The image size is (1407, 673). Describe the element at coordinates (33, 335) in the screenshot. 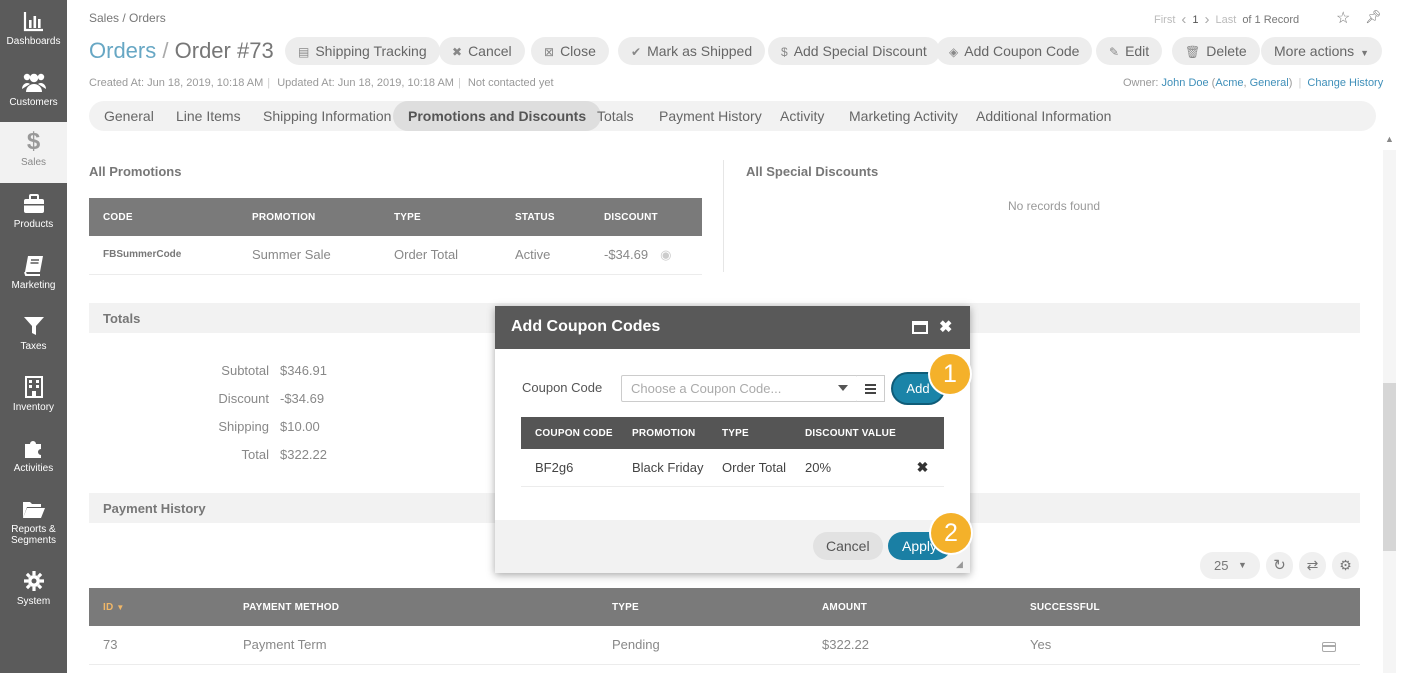

I see `sidebar-item-taxes: Taxes` at that location.